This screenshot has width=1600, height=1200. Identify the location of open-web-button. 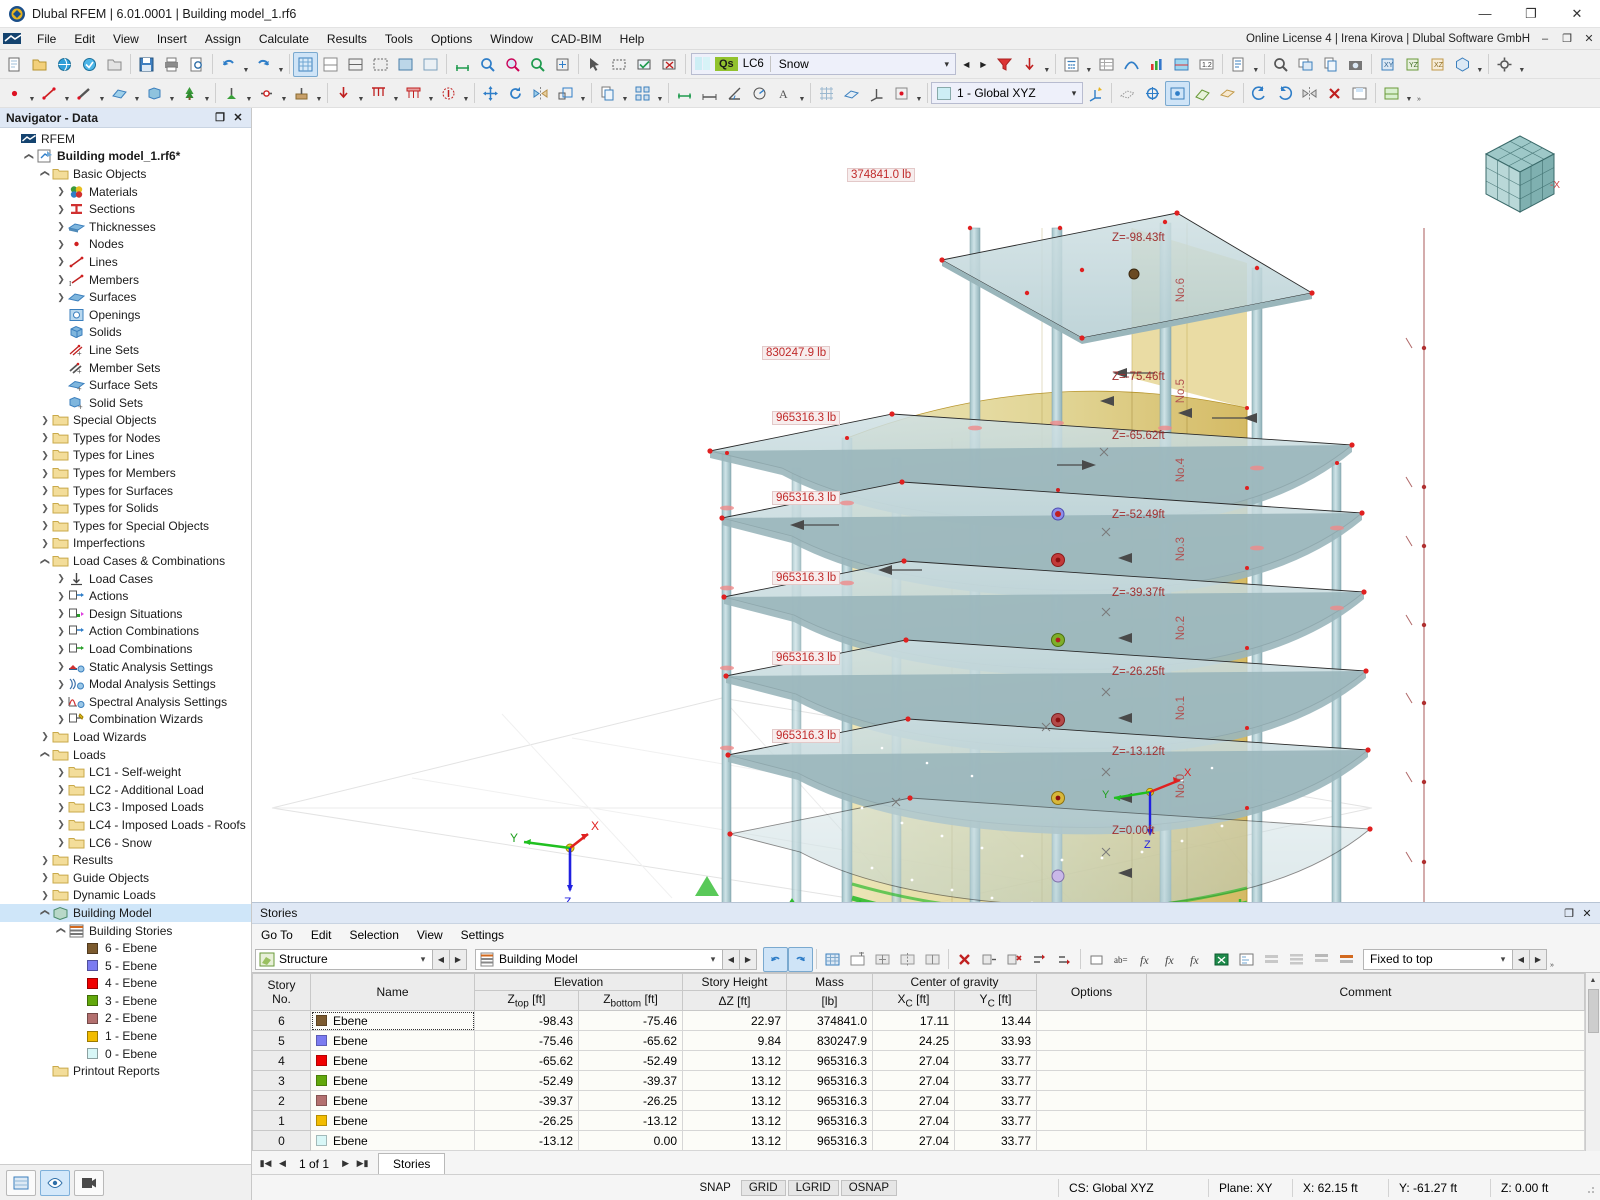
(64, 64).